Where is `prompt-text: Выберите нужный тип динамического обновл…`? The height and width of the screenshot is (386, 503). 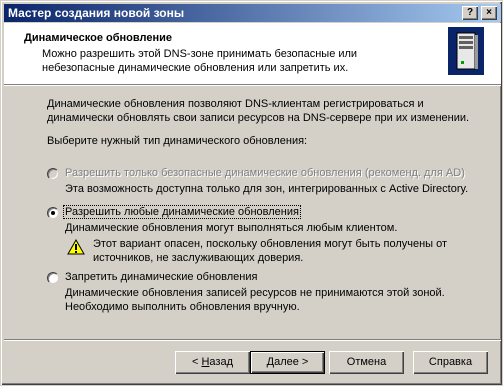
prompt-text: Выберите нужный тип динамического обновл… is located at coordinates (177, 141).